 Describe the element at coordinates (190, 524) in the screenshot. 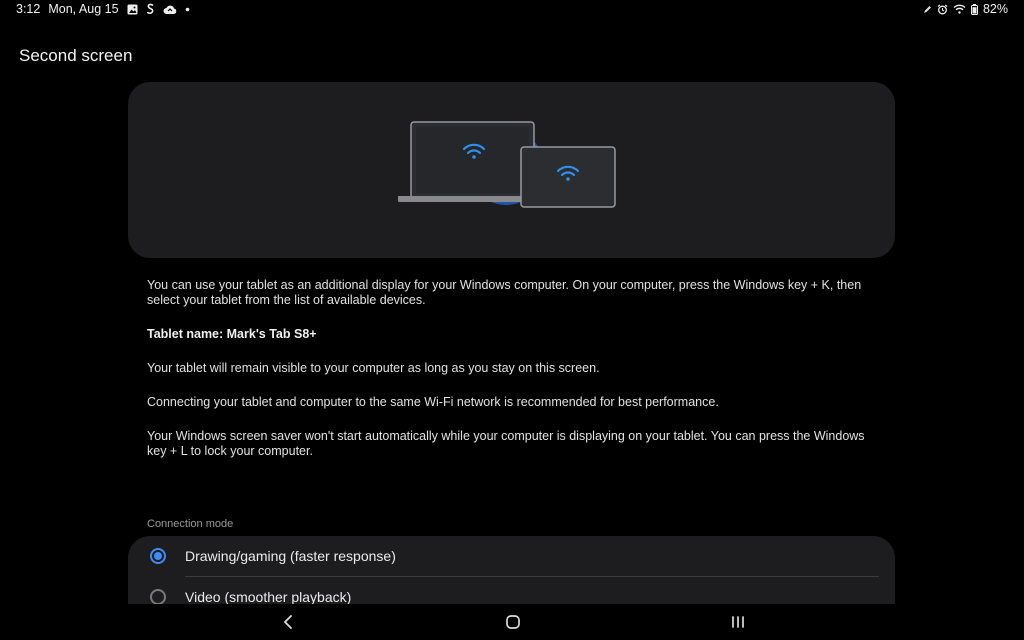

I see `connection-mode-label: Connection mode` at that location.